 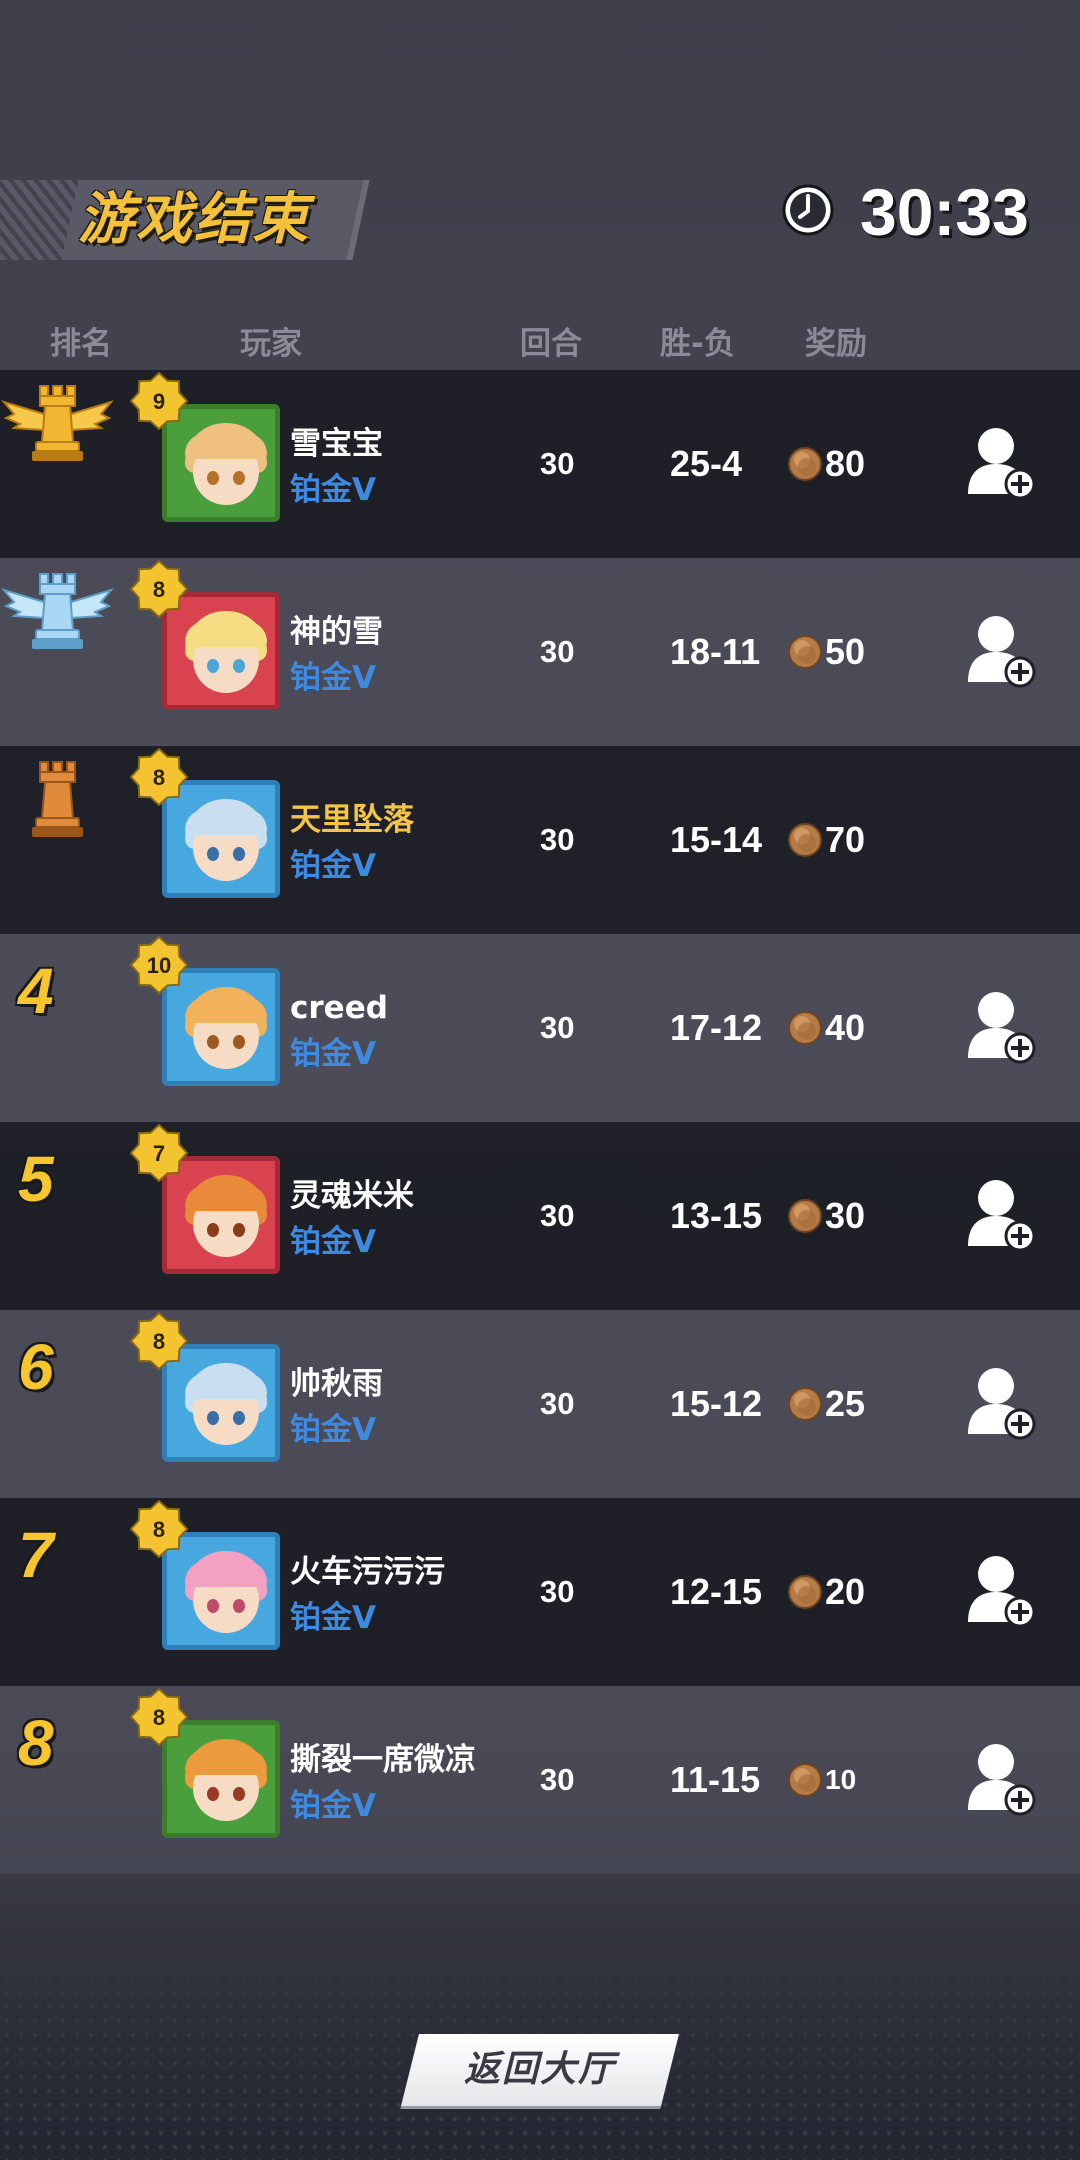 I want to click on table-row: 7 8 火车污污污铂金V 30 12-15 20, so click(x=540, y=1592).